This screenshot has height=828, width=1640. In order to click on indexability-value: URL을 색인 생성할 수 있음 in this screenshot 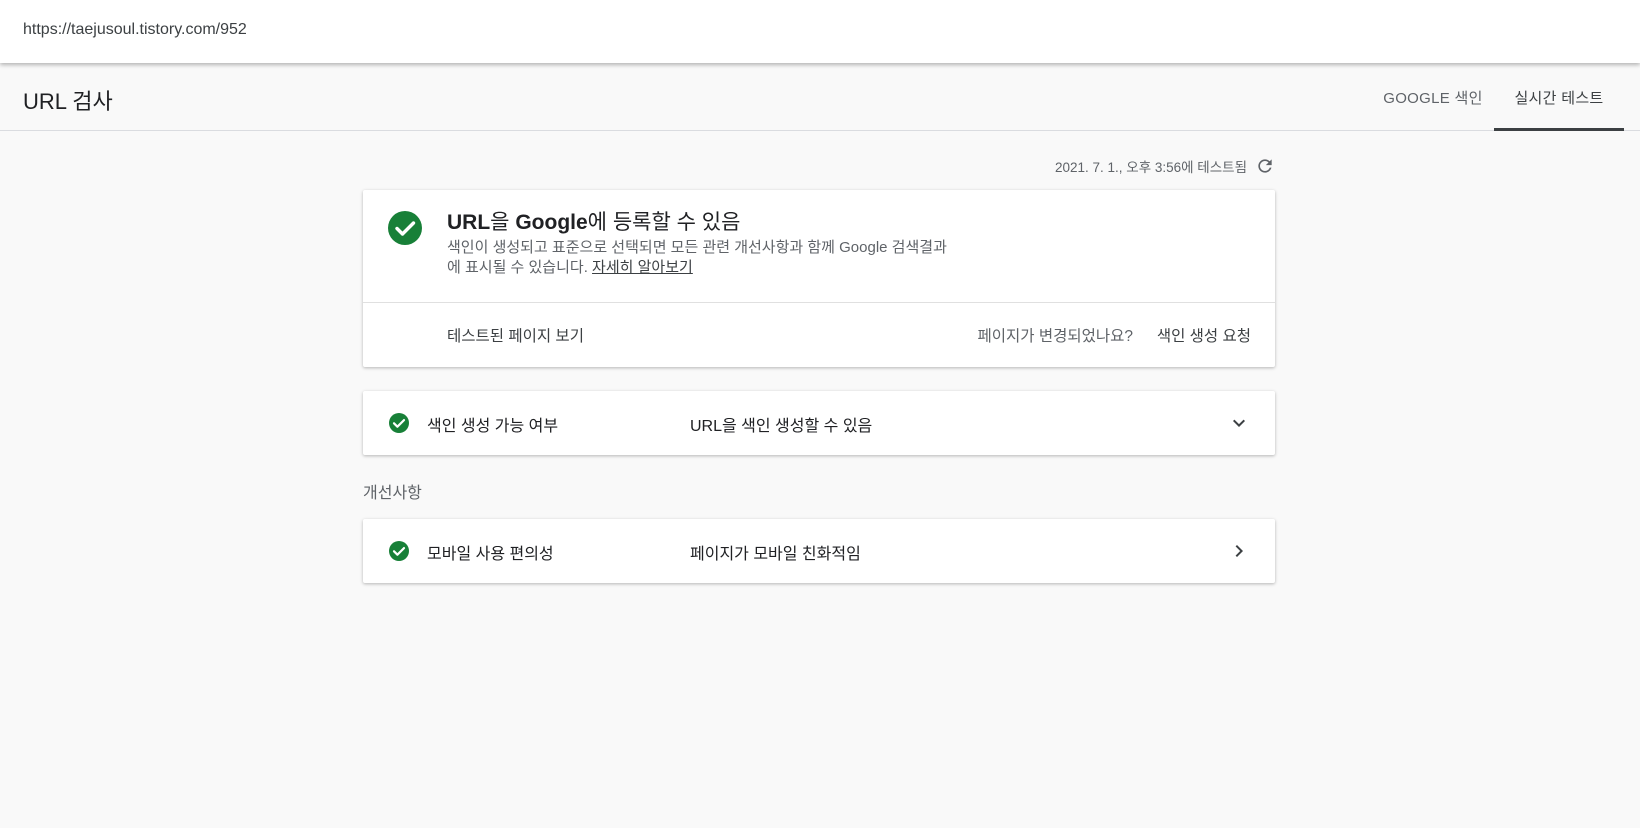, I will do `click(781, 426)`.